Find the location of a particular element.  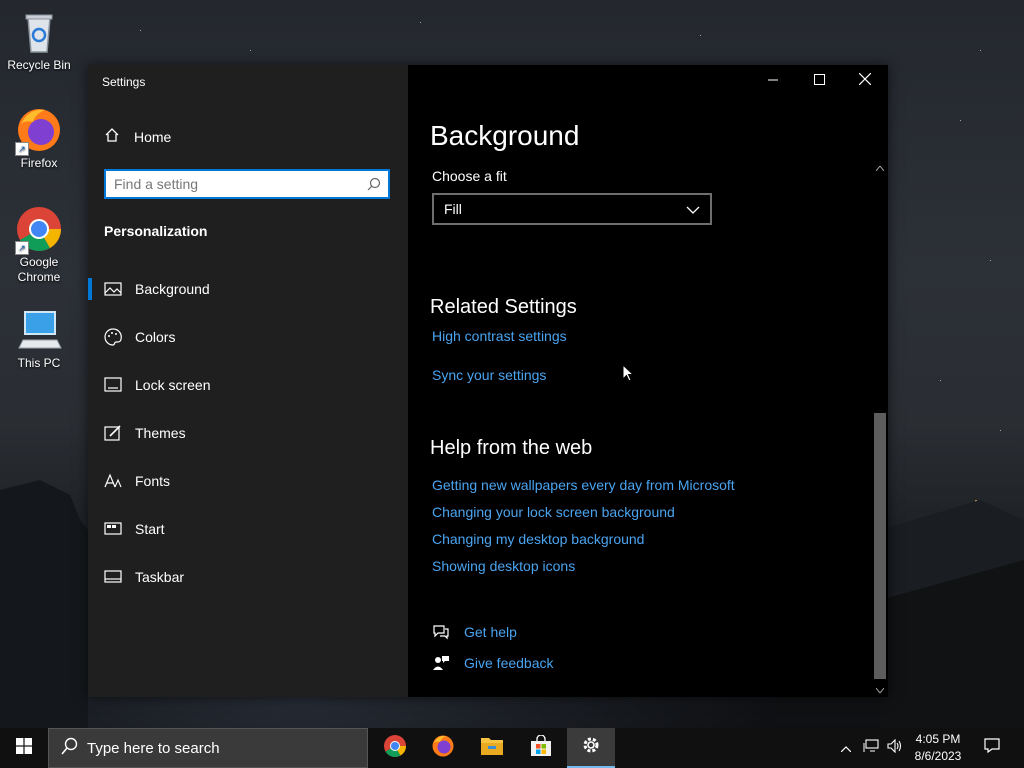

desktop-icon-recycle-bin: Recycle Bin is located at coordinates (39, 40).